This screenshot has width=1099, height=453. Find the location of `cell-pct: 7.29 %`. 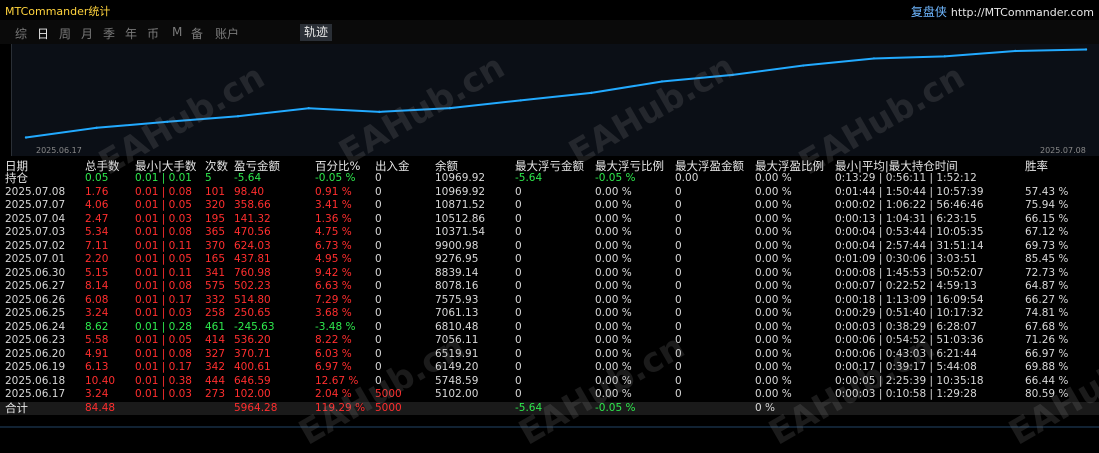

cell-pct: 7.29 % is located at coordinates (333, 299).